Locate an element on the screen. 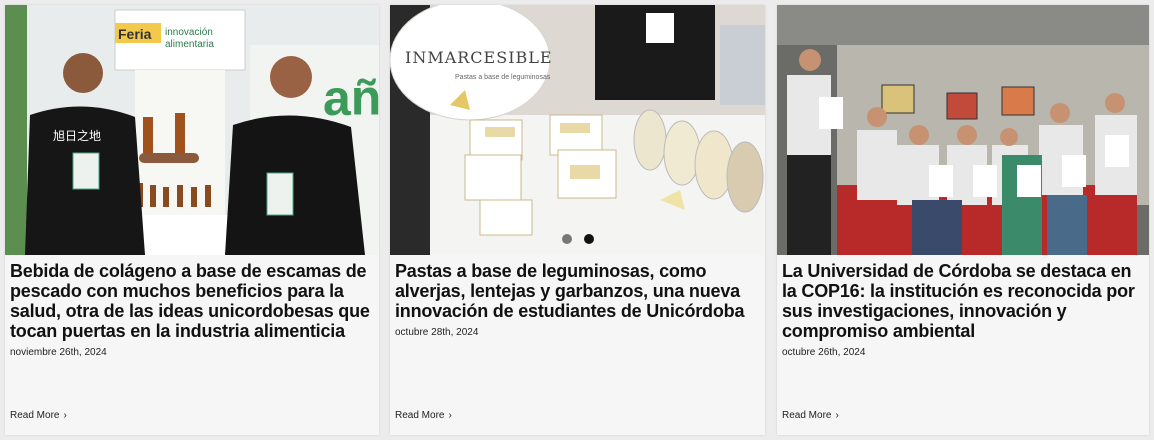 The image size is (1154, 440). card-date: octubre 26th, 2024 is located at coordinates (824, 352).